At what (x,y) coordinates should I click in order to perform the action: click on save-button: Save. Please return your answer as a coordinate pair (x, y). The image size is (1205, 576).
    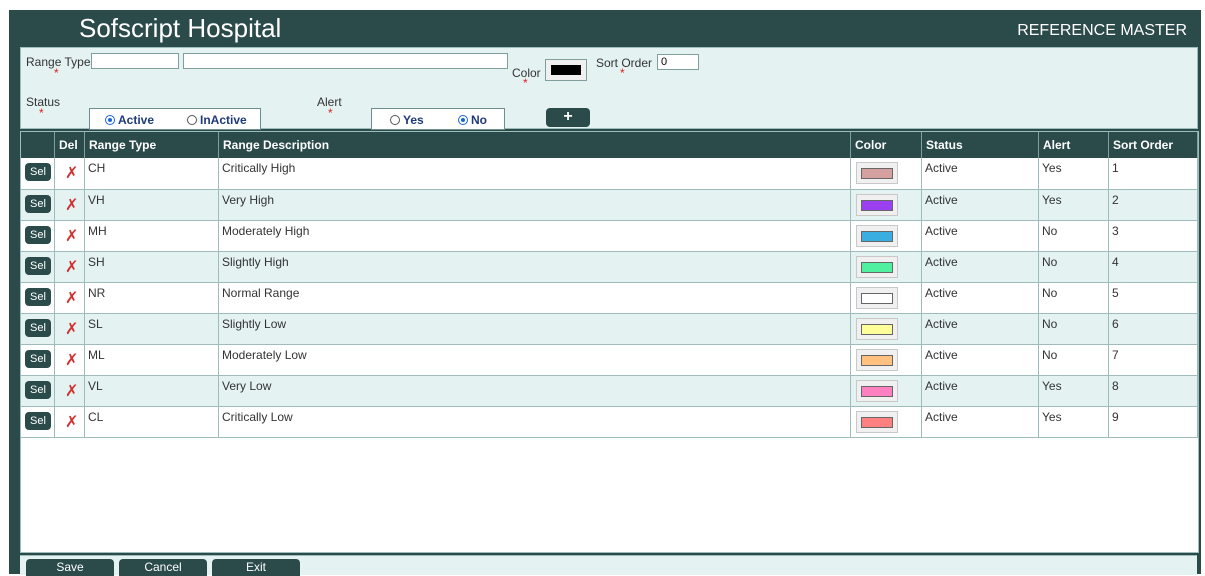
    Looking at the image, I should click on (70, 567).